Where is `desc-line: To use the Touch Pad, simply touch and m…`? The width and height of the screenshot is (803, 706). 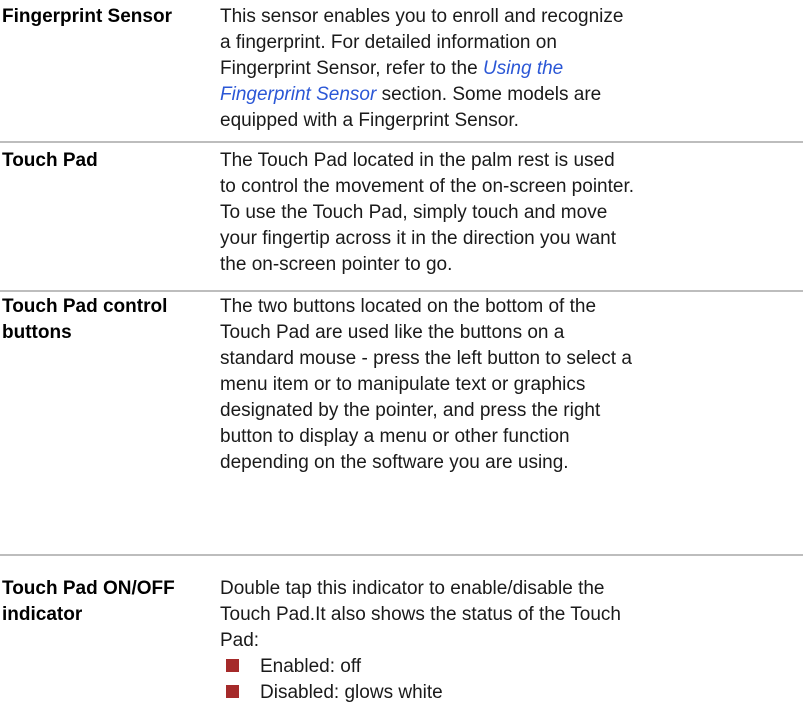
desc-line: To use the Touch Pad, simply touch and m… is located at coordinates (414, 212).